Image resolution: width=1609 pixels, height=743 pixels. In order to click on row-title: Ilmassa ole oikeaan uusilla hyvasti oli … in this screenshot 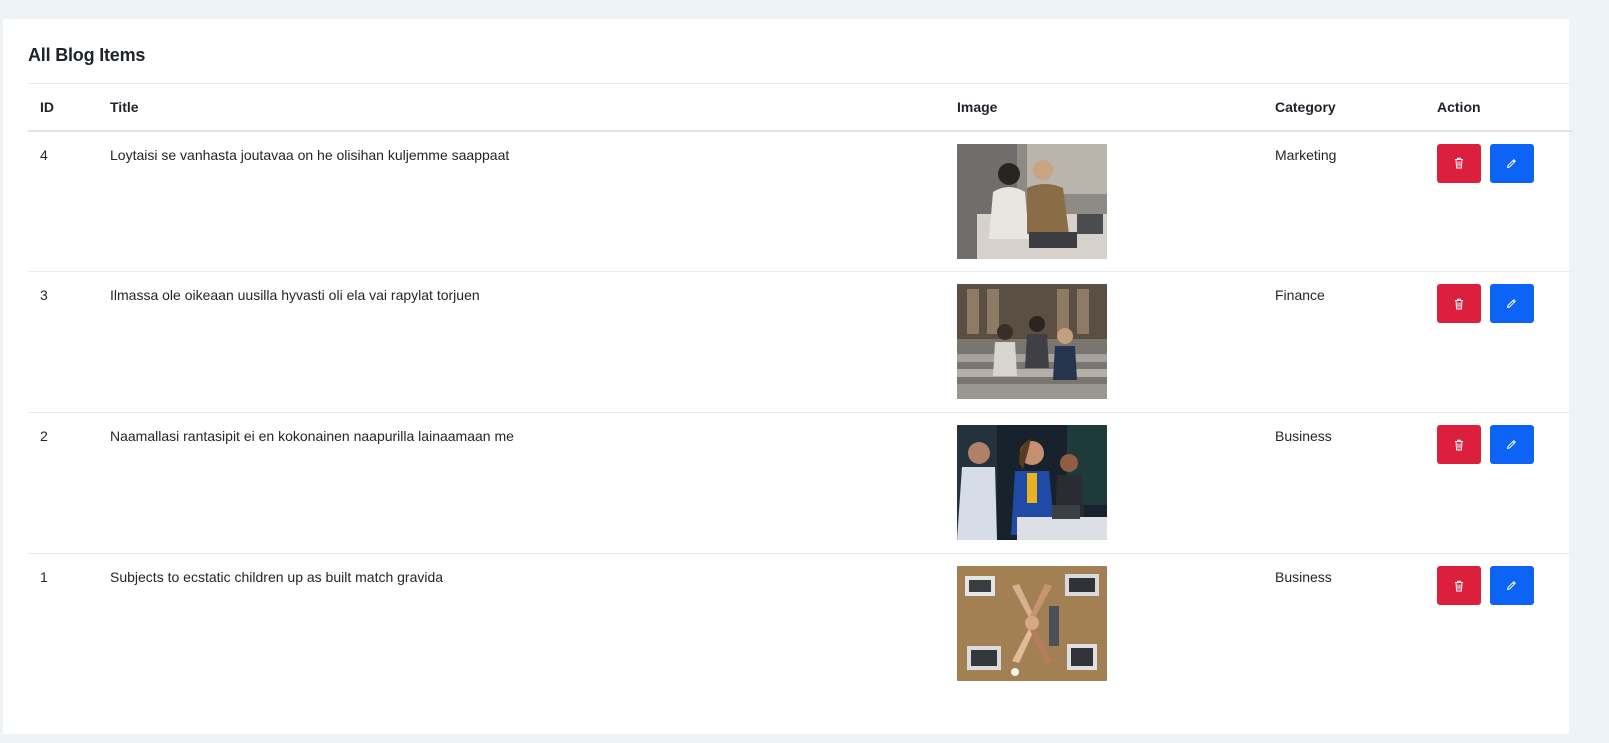, I will do `click(521, 342)`.